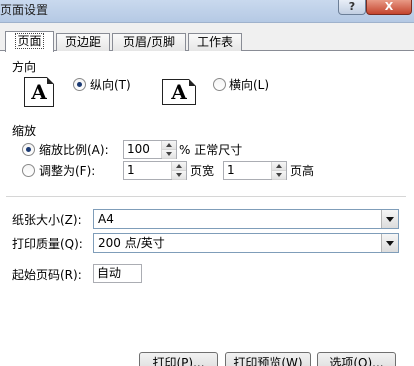 The height and width of the screenshot is (366, 414). I want to click on scale-percent-spinner: 100, so click(150, 149).